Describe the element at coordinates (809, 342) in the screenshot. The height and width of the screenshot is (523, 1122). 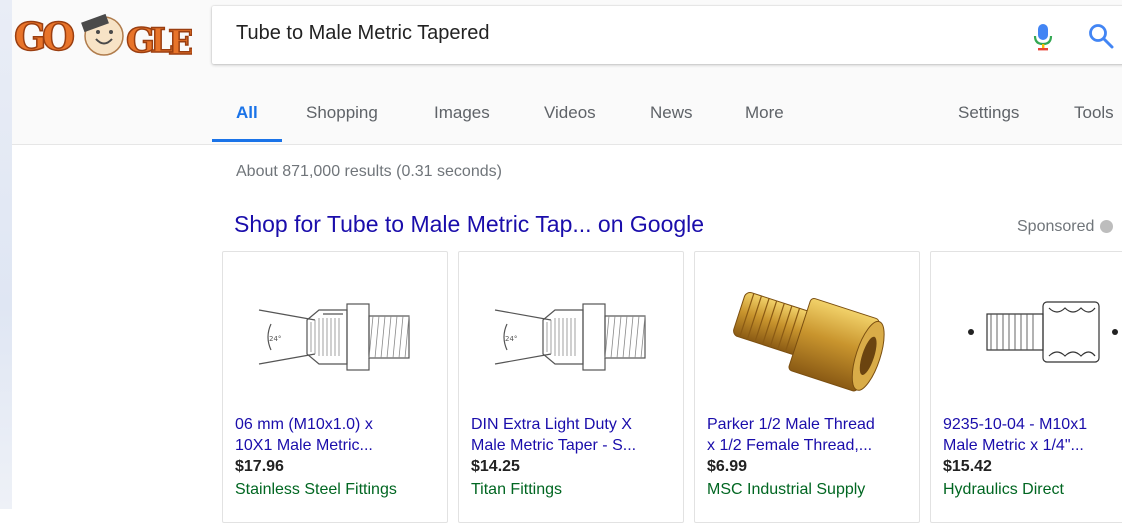
I see `brass-adapter-icon` at that location.